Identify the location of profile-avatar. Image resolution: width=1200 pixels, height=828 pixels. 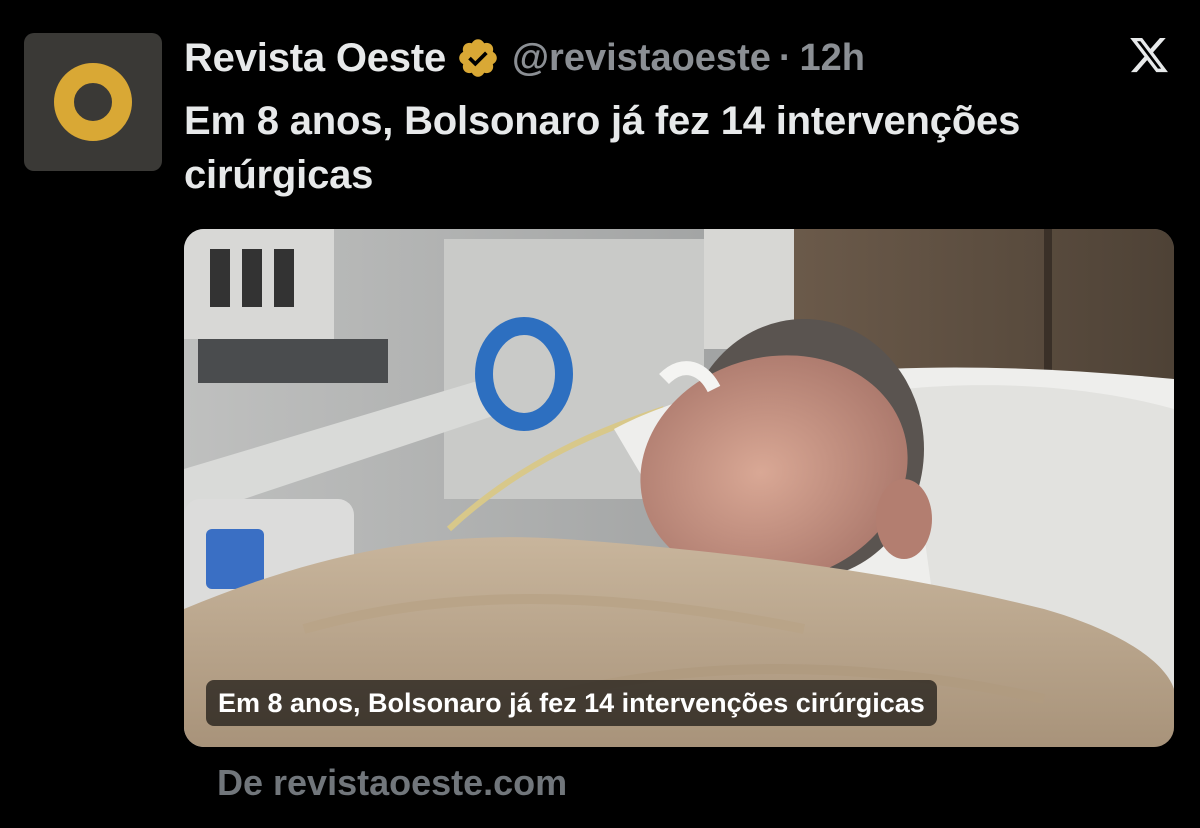
(93, 102).